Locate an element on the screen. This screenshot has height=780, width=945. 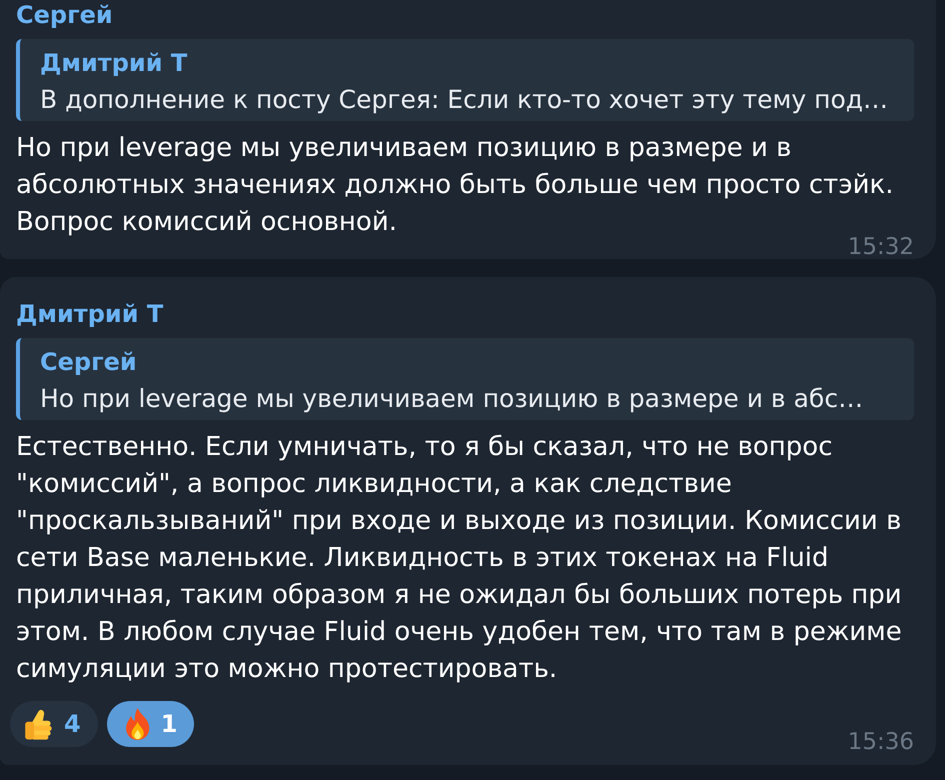
message-text: Но при leverage мы увеличиваем позицию в размере и в абсолютных значениях должно быть больше чем просто стэйк. Вопрос комиссий основной. is located at coordinates (455, 185).